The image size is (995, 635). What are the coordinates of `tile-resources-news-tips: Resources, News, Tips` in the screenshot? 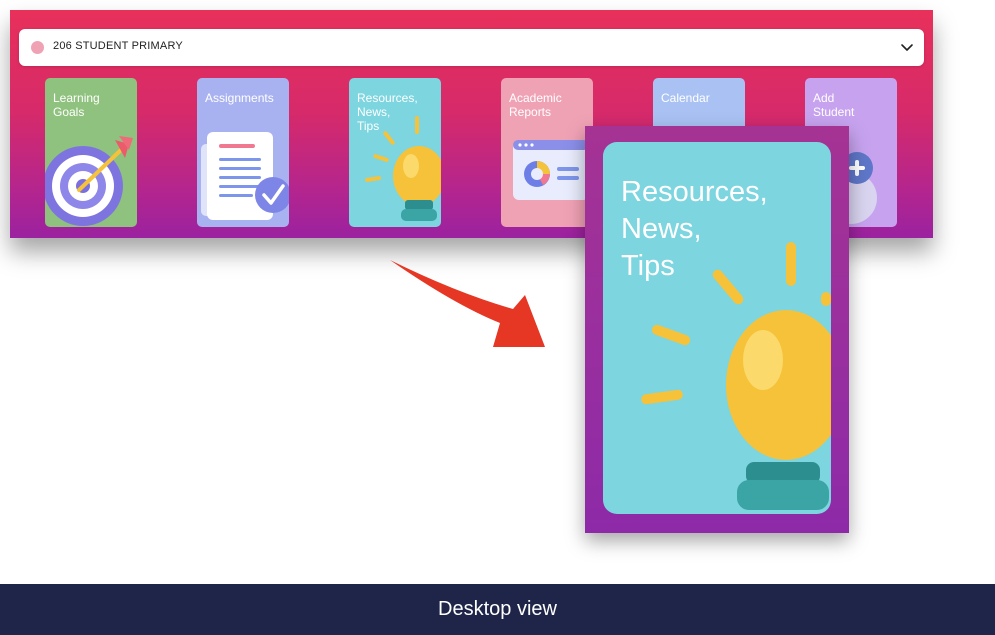 It's located at (395, 152).